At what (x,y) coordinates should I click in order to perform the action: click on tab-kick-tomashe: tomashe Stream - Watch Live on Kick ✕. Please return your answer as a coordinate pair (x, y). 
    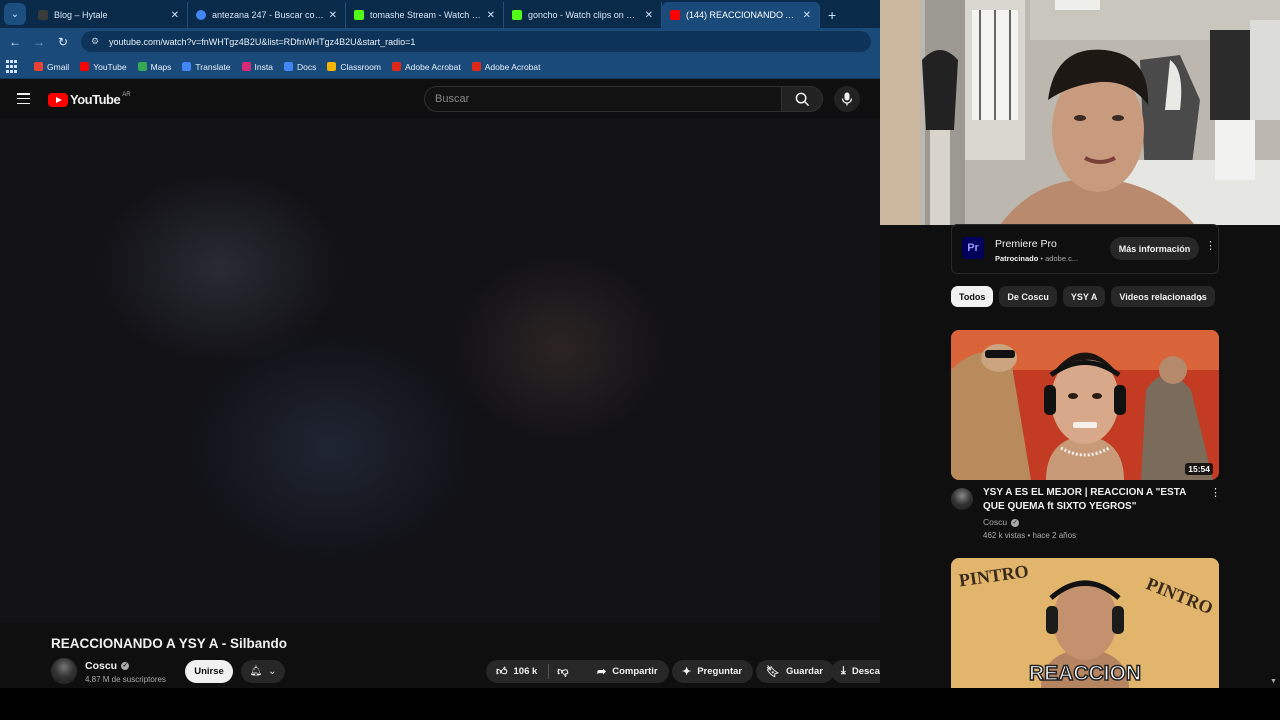
    Looking at the image, I should click on (425, 15).